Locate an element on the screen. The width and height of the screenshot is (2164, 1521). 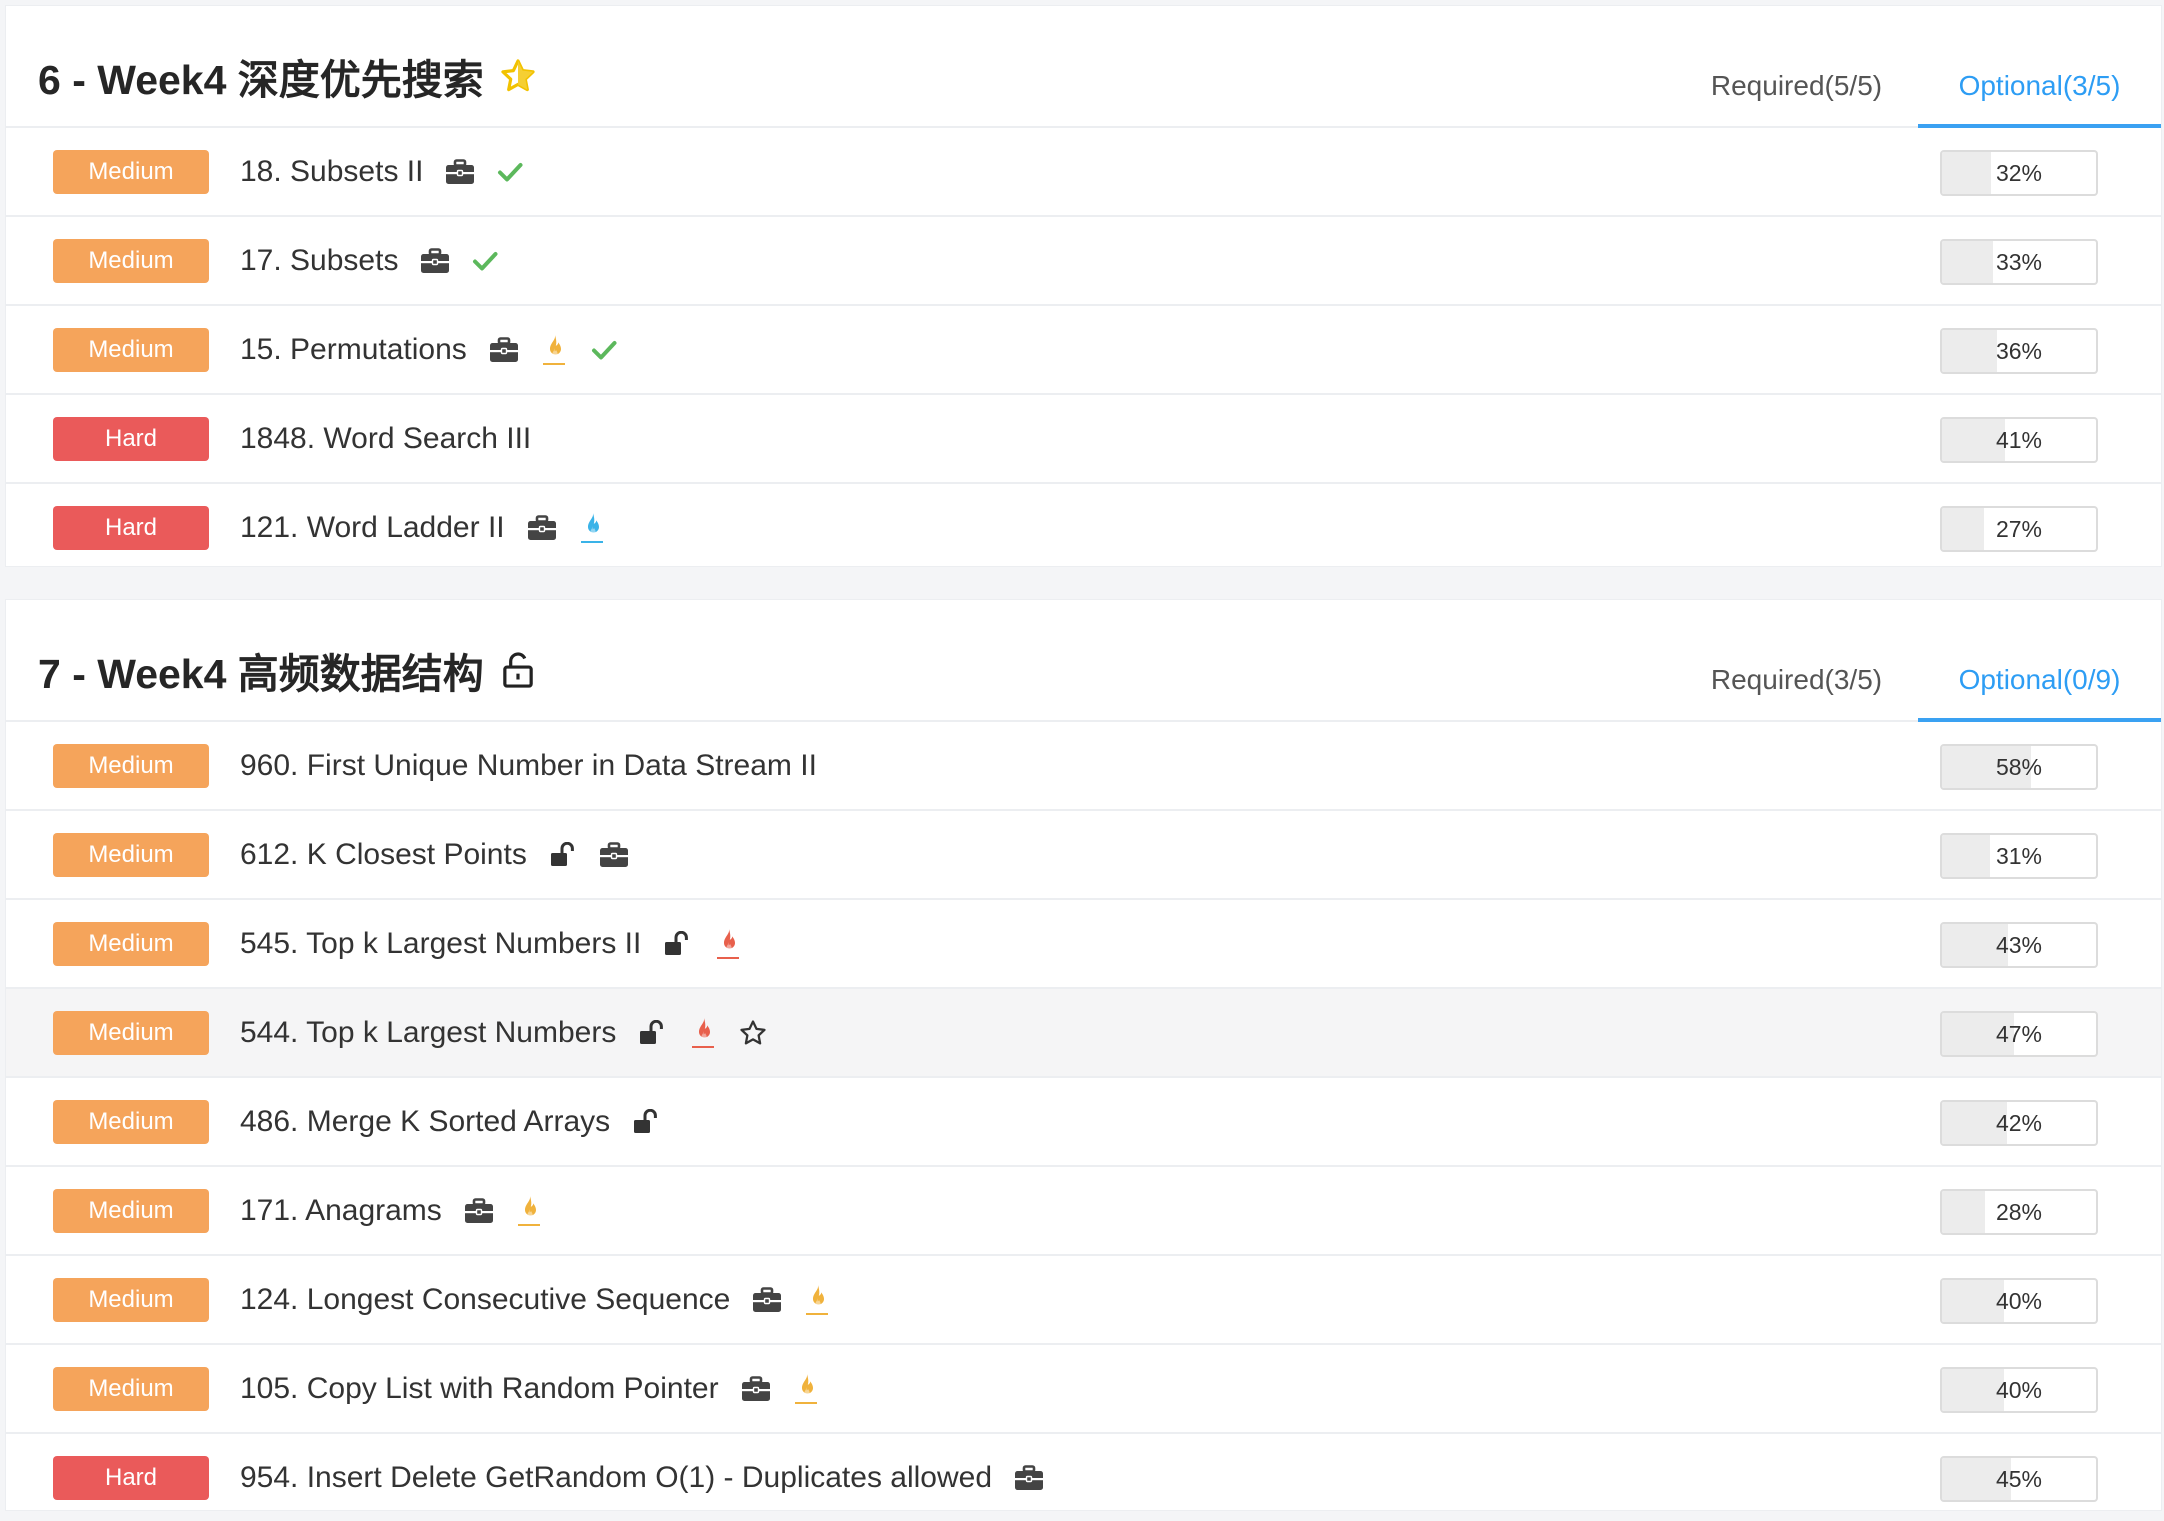
acceptance-rate-bar: 47% is located at coordinates (2019, 1034).